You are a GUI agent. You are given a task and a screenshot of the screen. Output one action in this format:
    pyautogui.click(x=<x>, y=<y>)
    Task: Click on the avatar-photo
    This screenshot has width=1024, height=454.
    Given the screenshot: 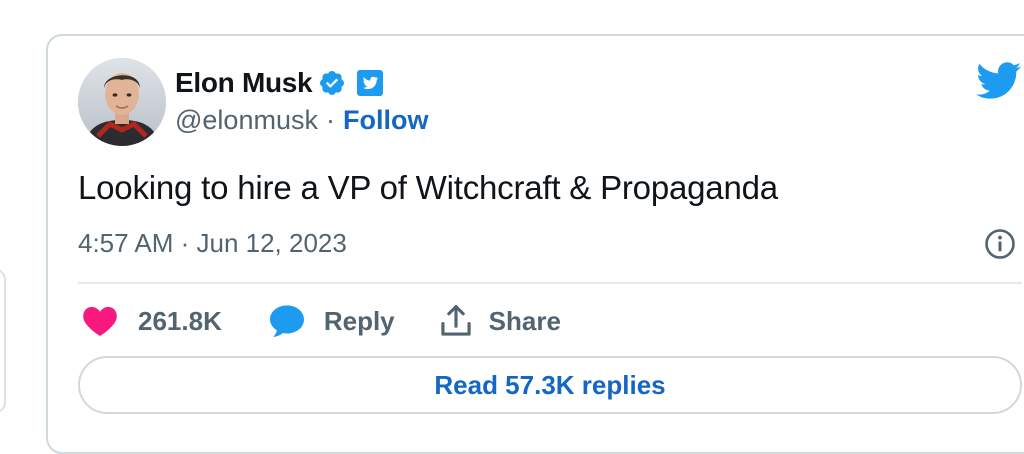 What is the action you would take?
    pyautogui.click(x=122, y=102)
    